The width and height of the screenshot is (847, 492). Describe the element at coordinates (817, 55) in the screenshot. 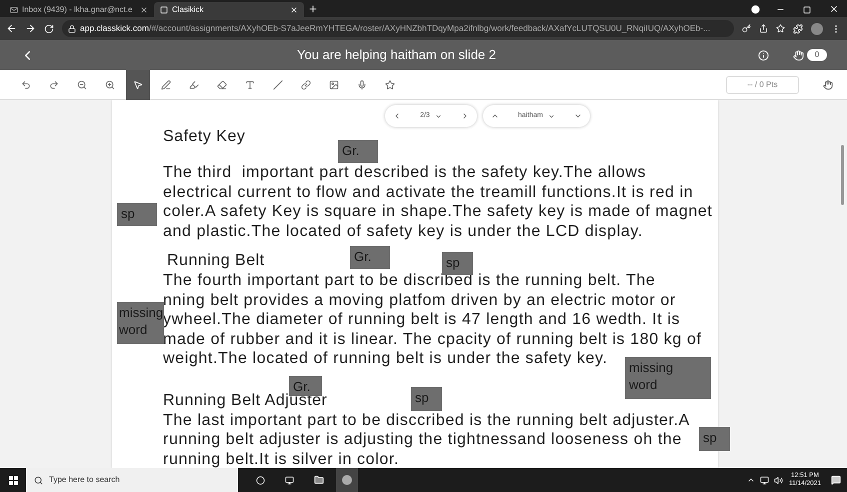

I see `help-count-badge: 0` at that location.